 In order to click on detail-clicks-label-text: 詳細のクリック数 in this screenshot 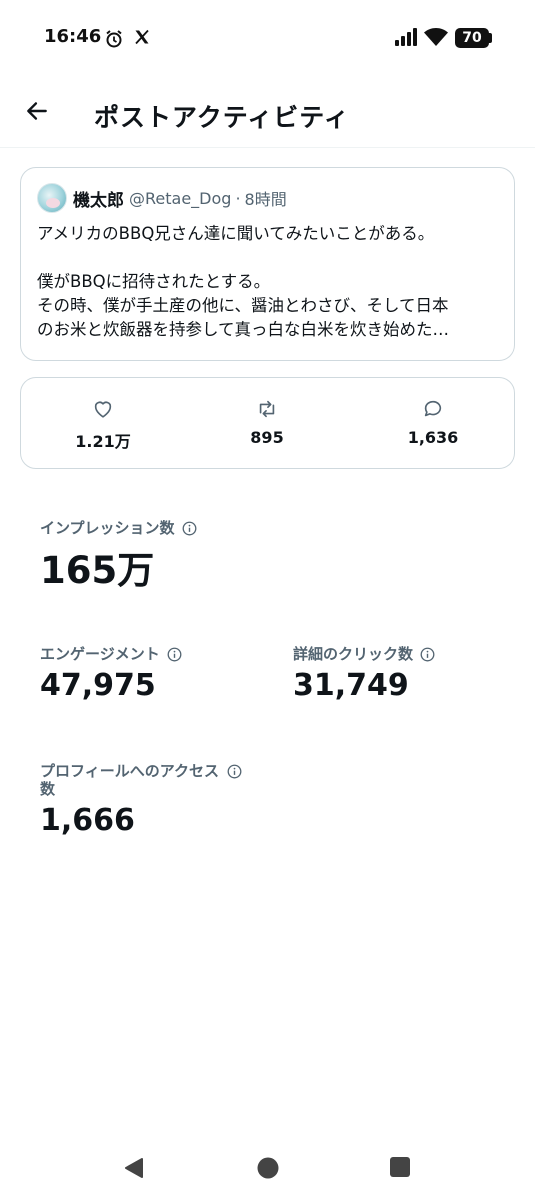, I will do `click(353, 654)`.